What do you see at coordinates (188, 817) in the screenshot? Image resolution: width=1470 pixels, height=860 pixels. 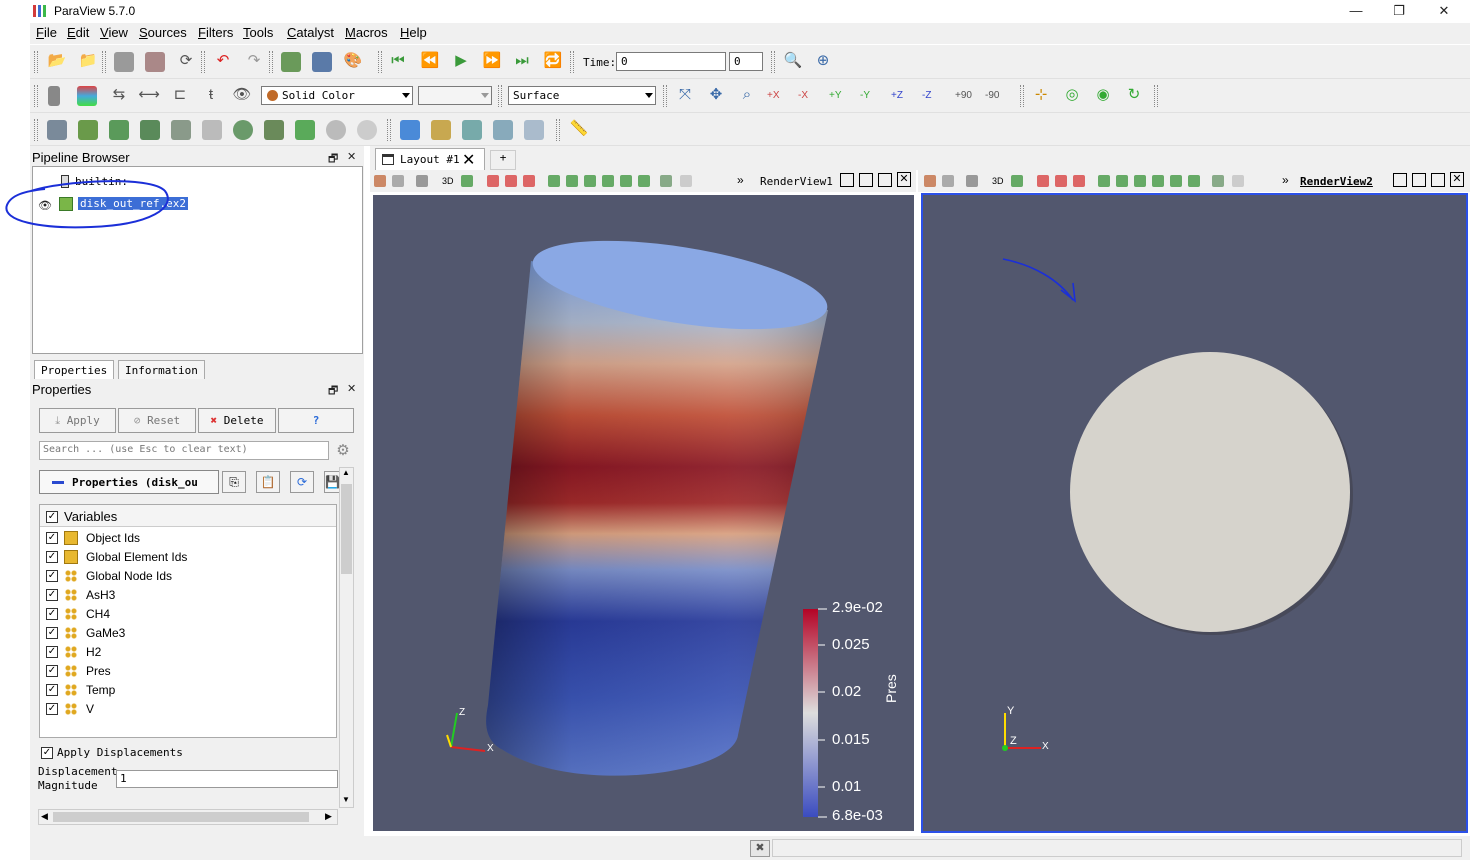 I see `properties-horizontal-scrollbar: ◀ ▶` at bounding box center [188, 817].